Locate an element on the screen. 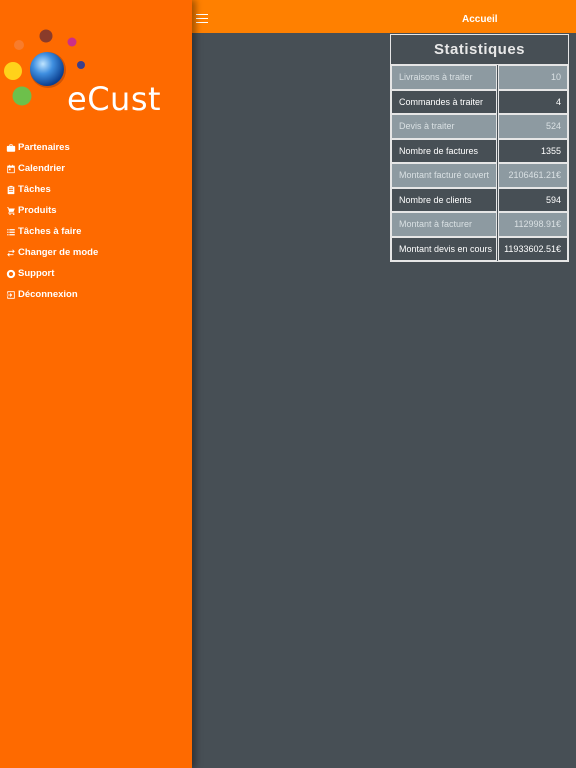 The height and width of the screenshot is (768, 576). logout-icon is located at coordinates (10, 294).